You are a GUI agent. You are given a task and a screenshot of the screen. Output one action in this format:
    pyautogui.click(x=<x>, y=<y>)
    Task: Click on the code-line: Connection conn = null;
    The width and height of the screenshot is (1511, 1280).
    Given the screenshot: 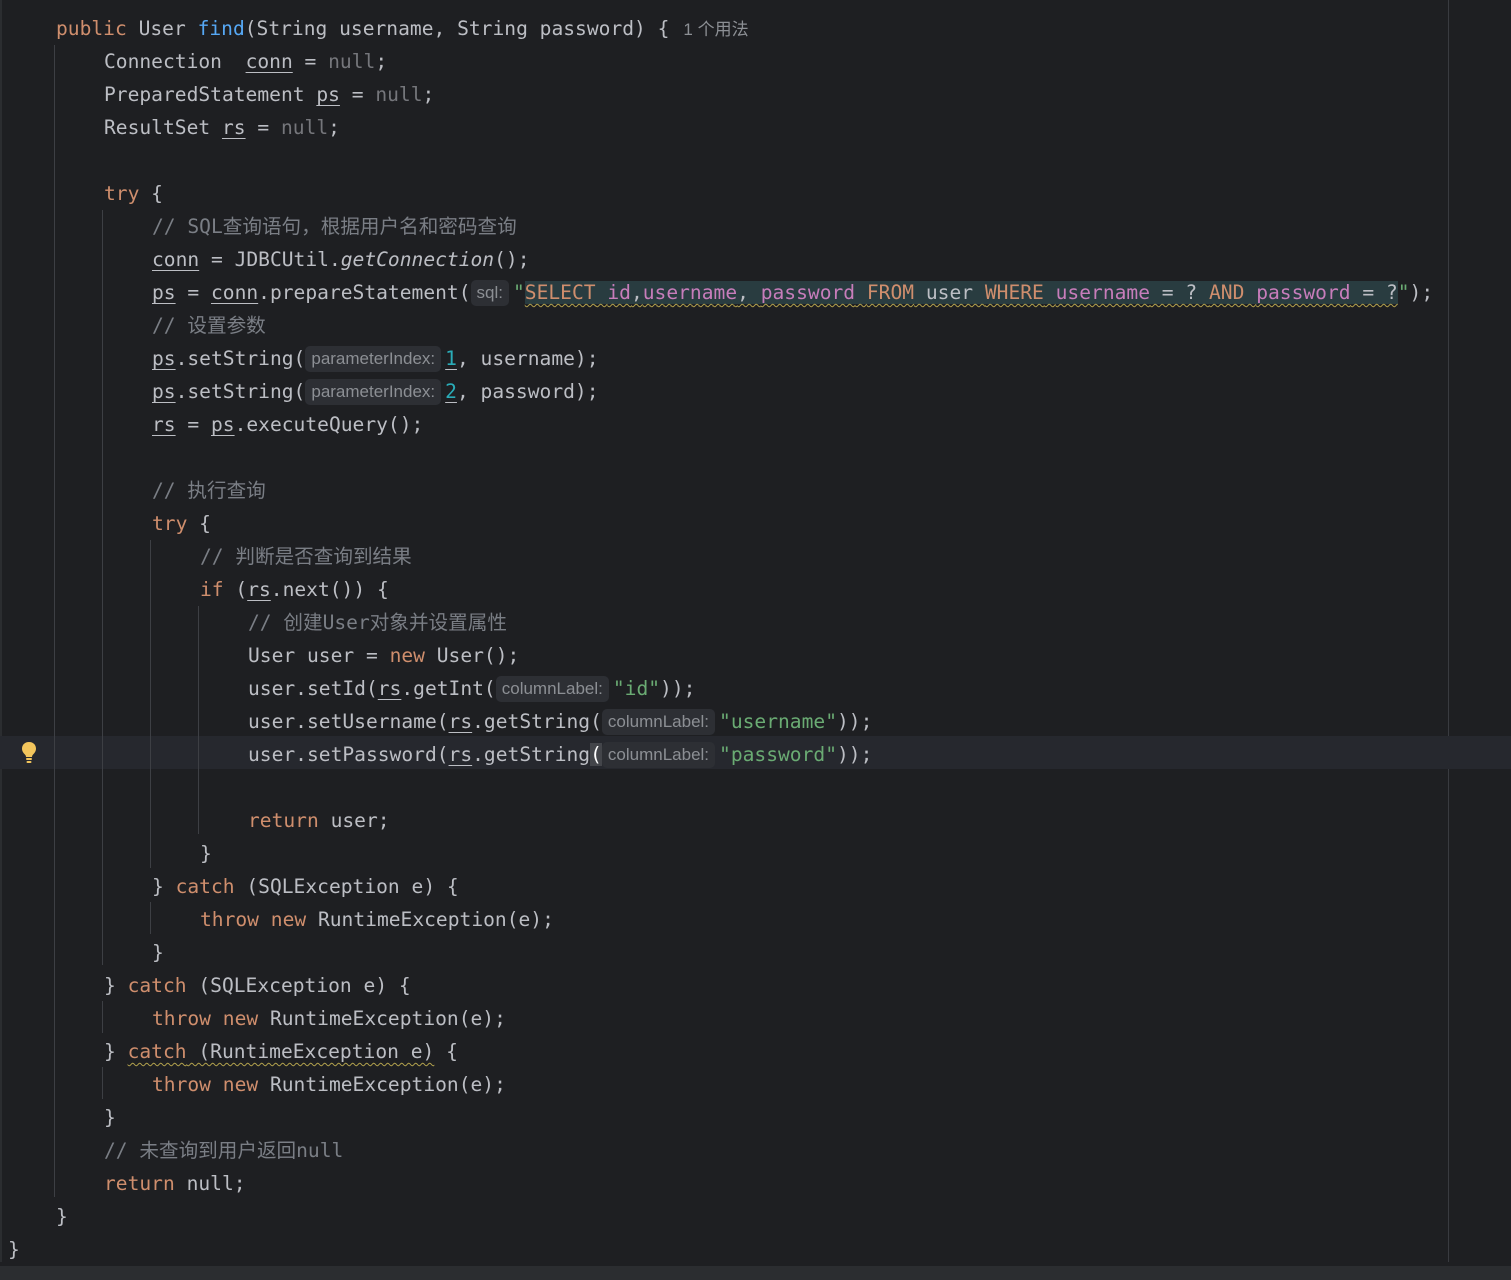 What is the action you would take?
    pyautogui.click(x=193, y=61)
    